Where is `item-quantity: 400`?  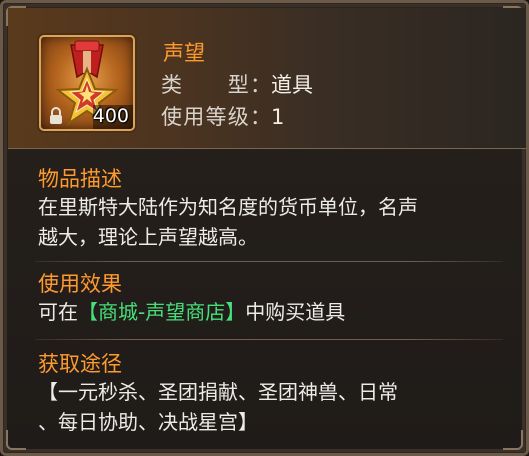 item-quantity: 400 is located at coordinates (110, 116).